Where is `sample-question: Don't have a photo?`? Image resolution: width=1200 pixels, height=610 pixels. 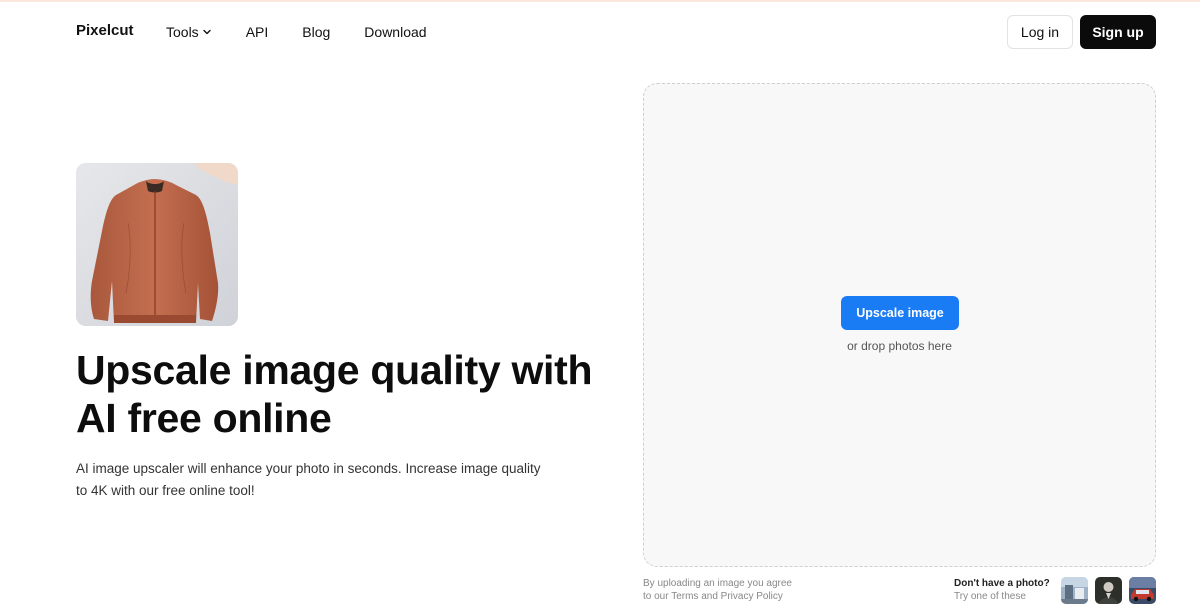
sample-question: Don't have a photo? is located at coordinates (1002, 583).